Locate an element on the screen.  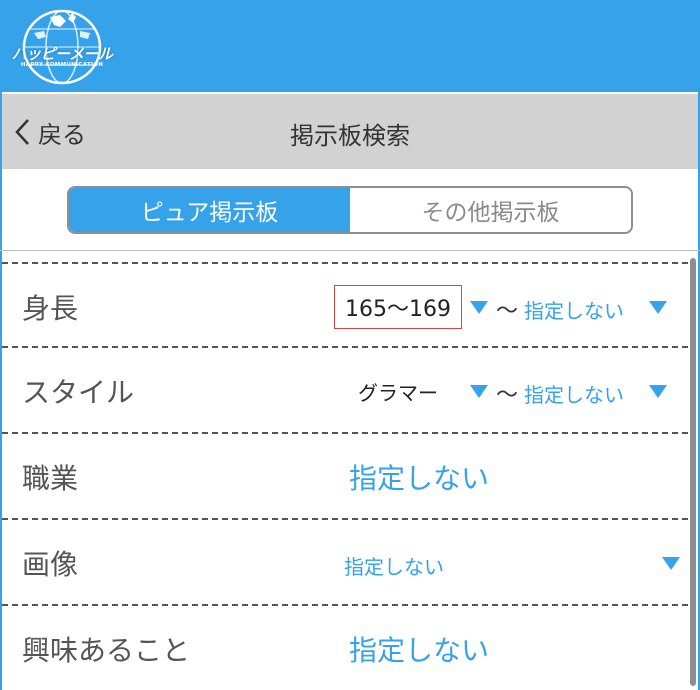
tab-other-board: その他掲示板 is located at coordinates (490, 210).